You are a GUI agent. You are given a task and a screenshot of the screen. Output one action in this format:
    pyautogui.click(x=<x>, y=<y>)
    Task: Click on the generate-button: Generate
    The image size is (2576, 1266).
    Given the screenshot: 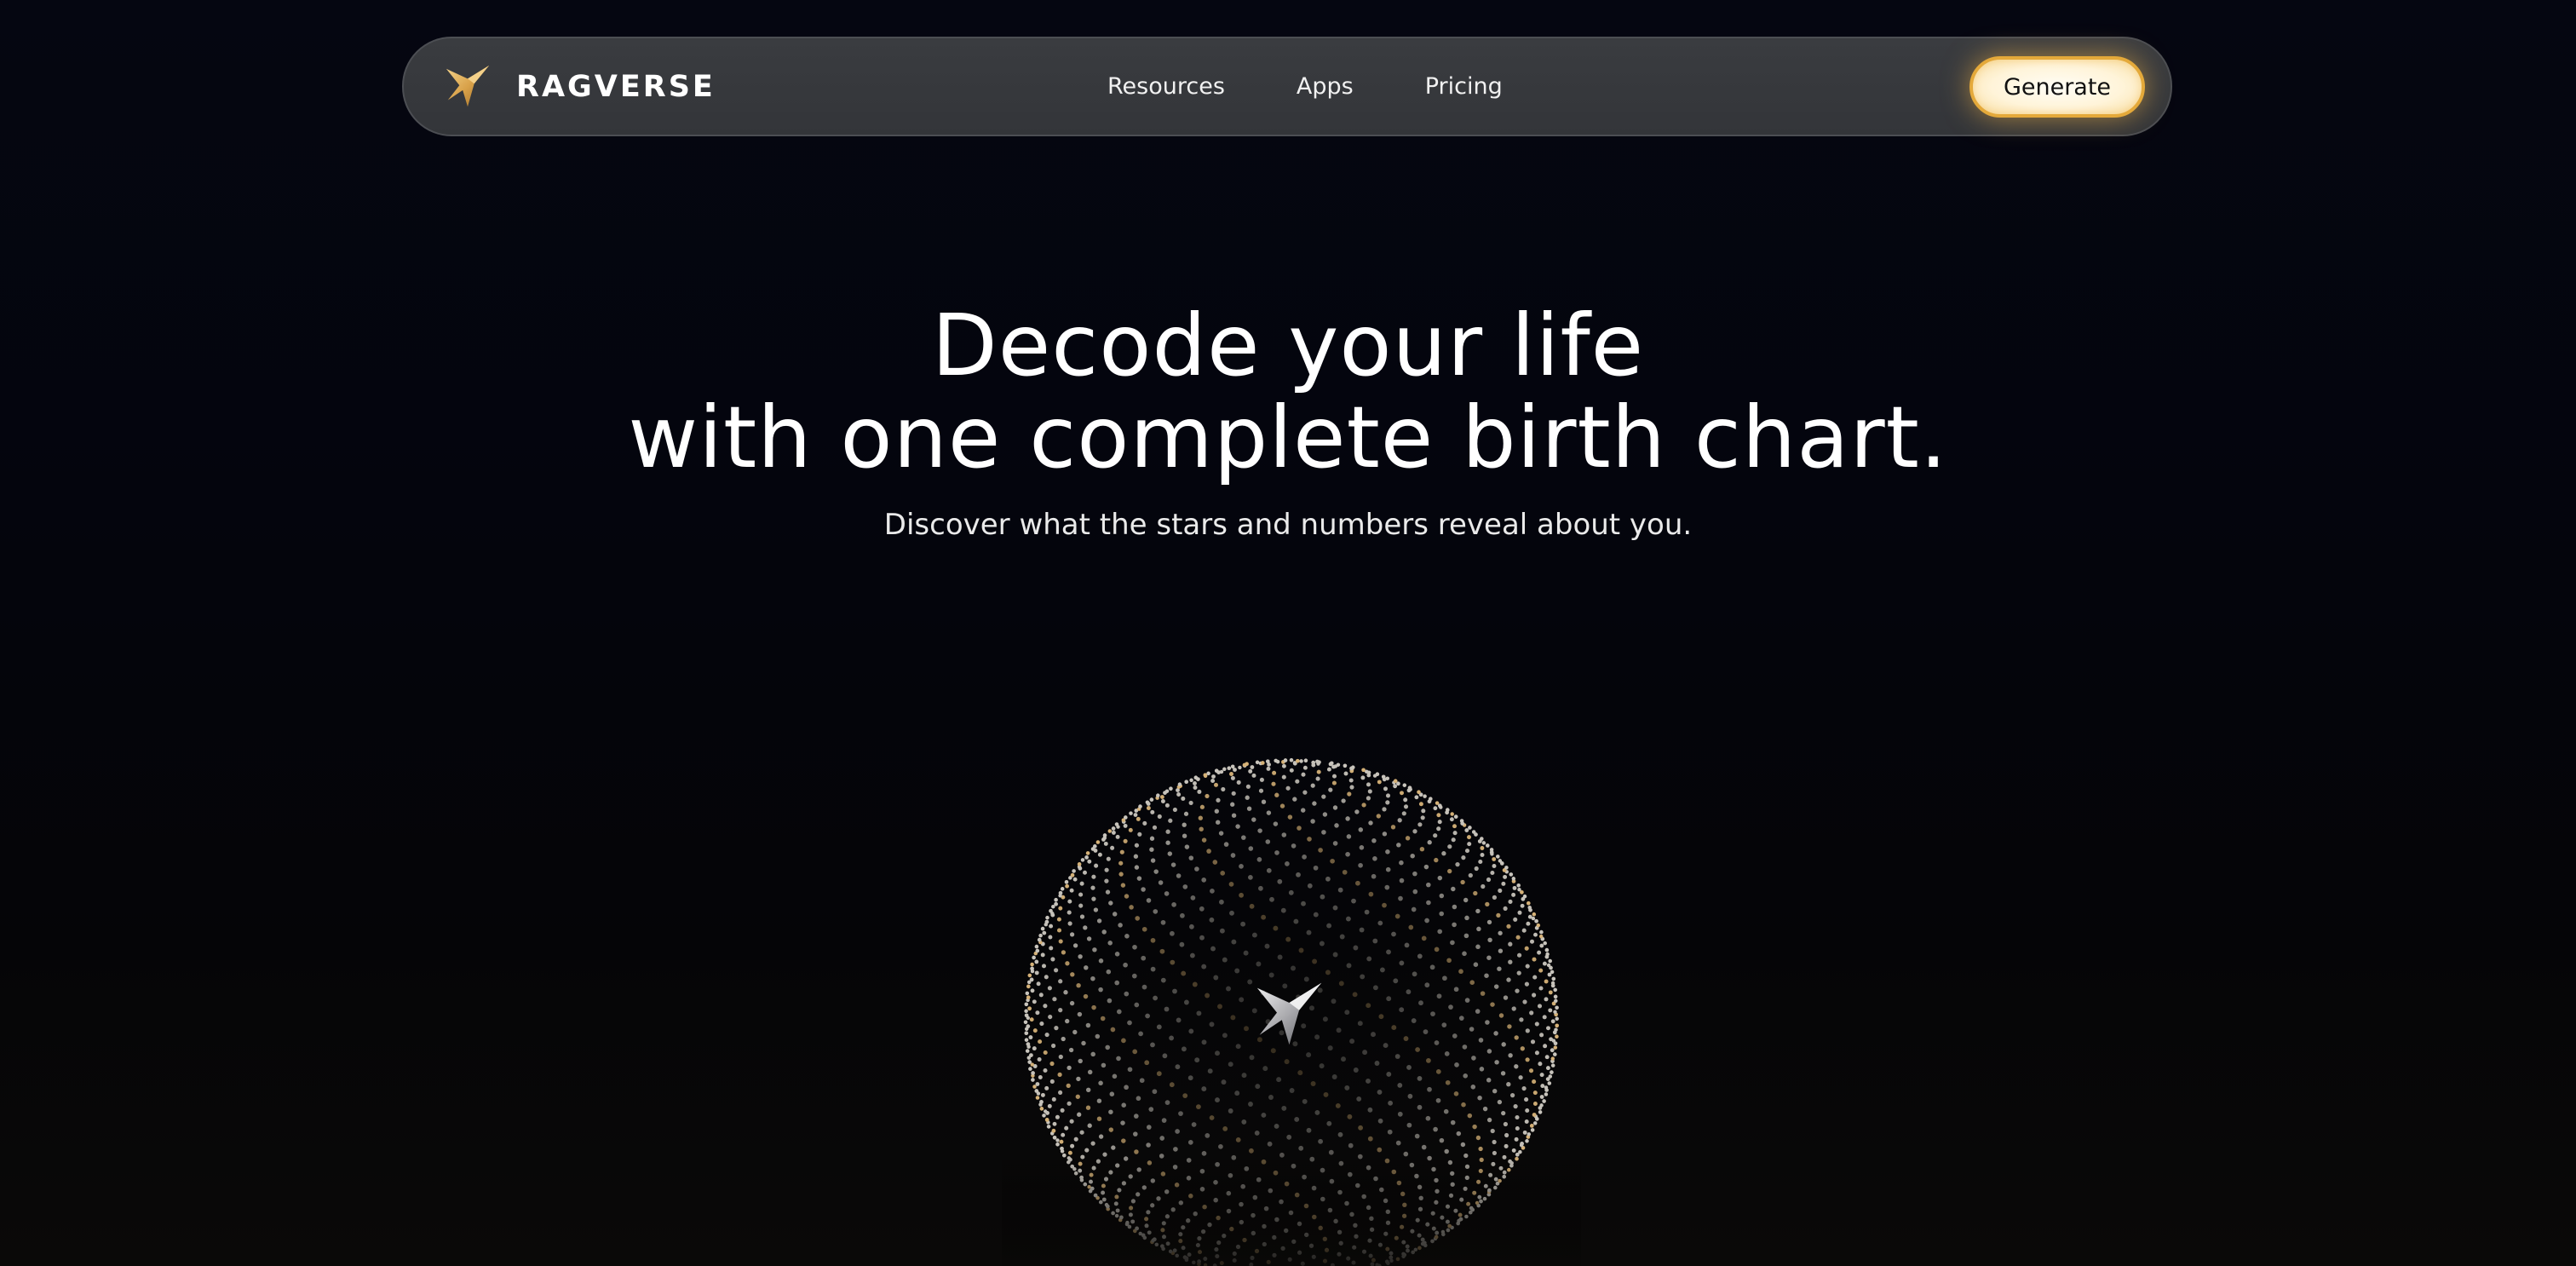 What is the action you would take?
    pyautogui.click(x=2057, y=87)
    